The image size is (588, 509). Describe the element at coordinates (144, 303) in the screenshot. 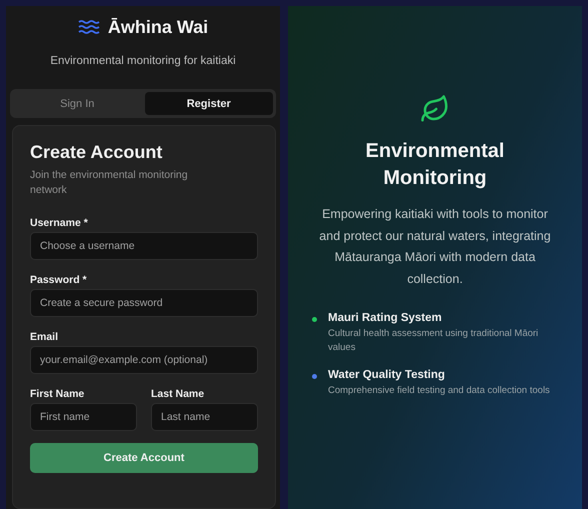

I see `input-field: Create a secure password` at that location.